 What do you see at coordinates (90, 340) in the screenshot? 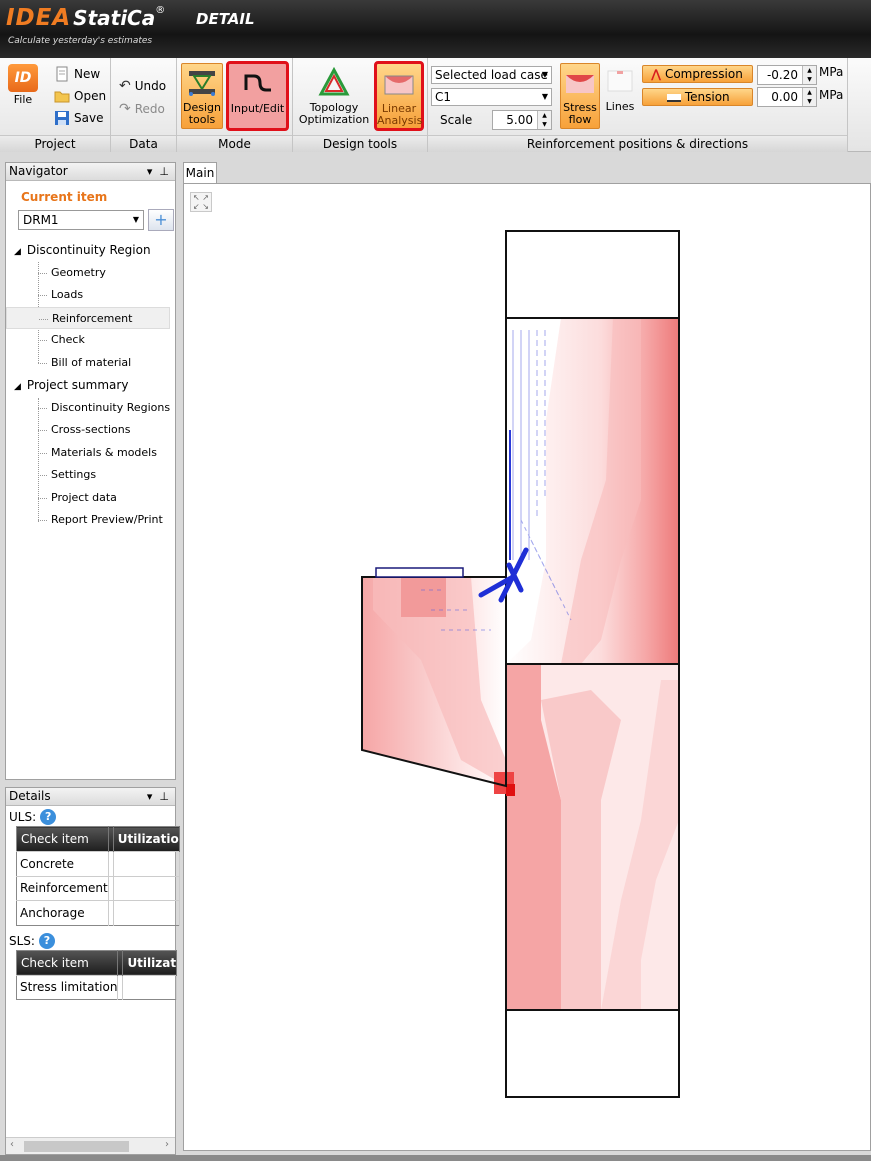
I see `tree-item-check: Check` at bounding box center [90, 340].